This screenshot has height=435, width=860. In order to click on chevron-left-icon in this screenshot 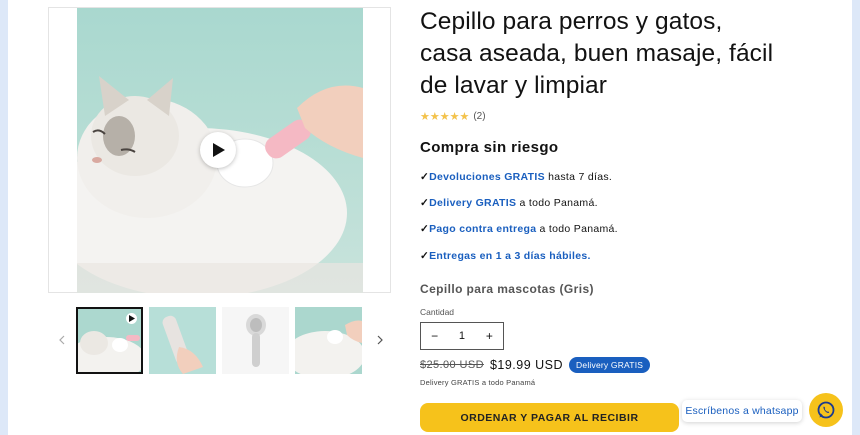, I will do `click(63, 340)`.